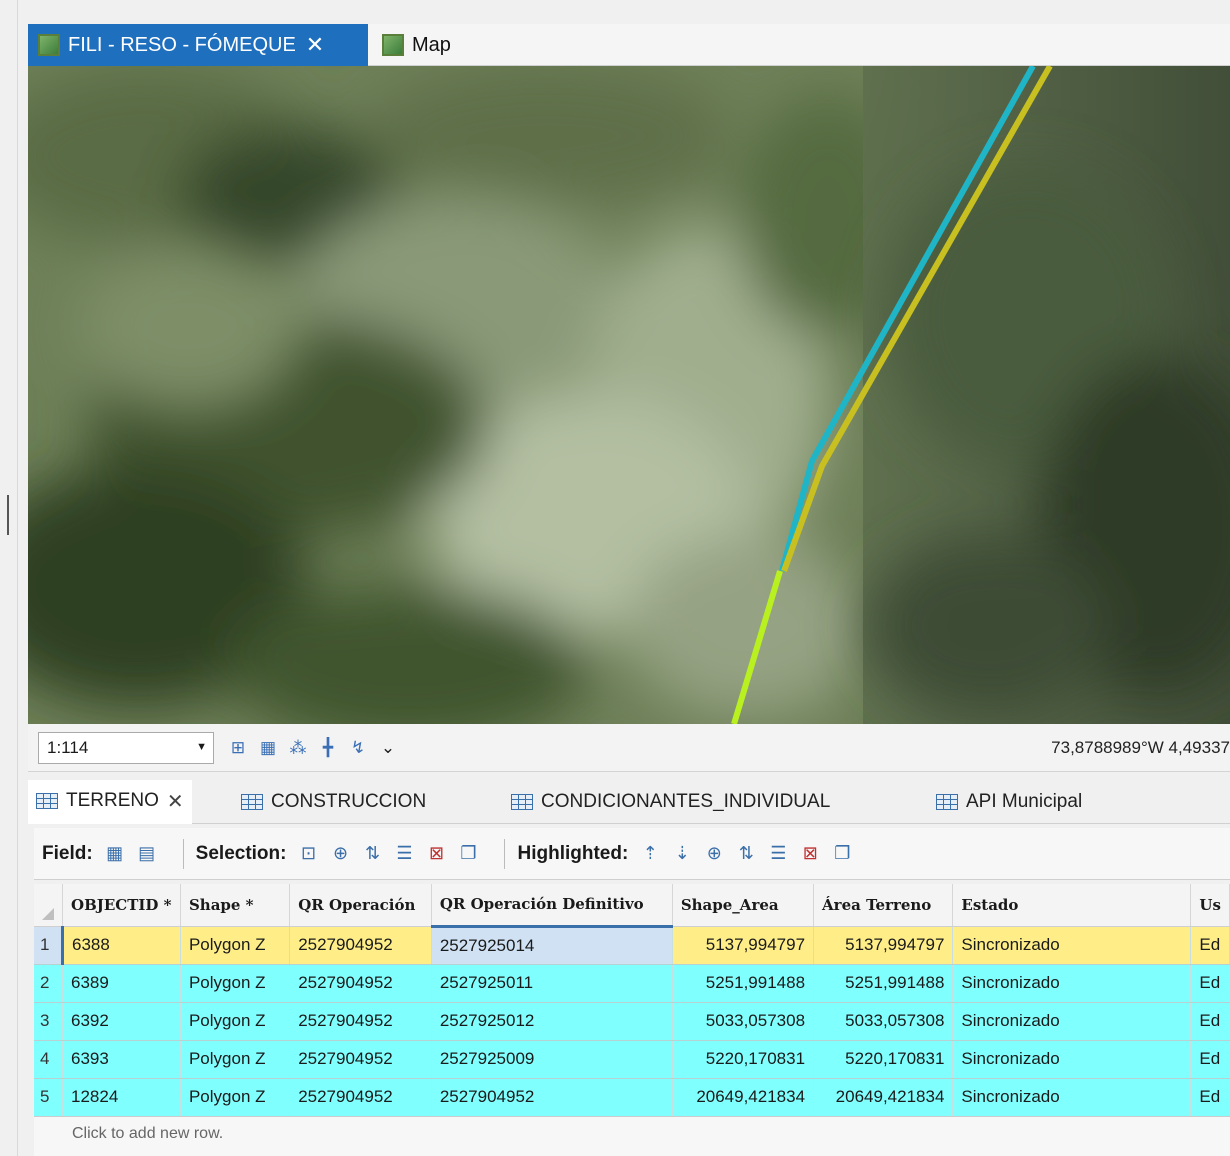 The height and width of the screenshot is (1156, 1230). Describe the element at coordinates (436, 854) in the screenshot. I see `delete-selection-icon: ⊠` at that location.